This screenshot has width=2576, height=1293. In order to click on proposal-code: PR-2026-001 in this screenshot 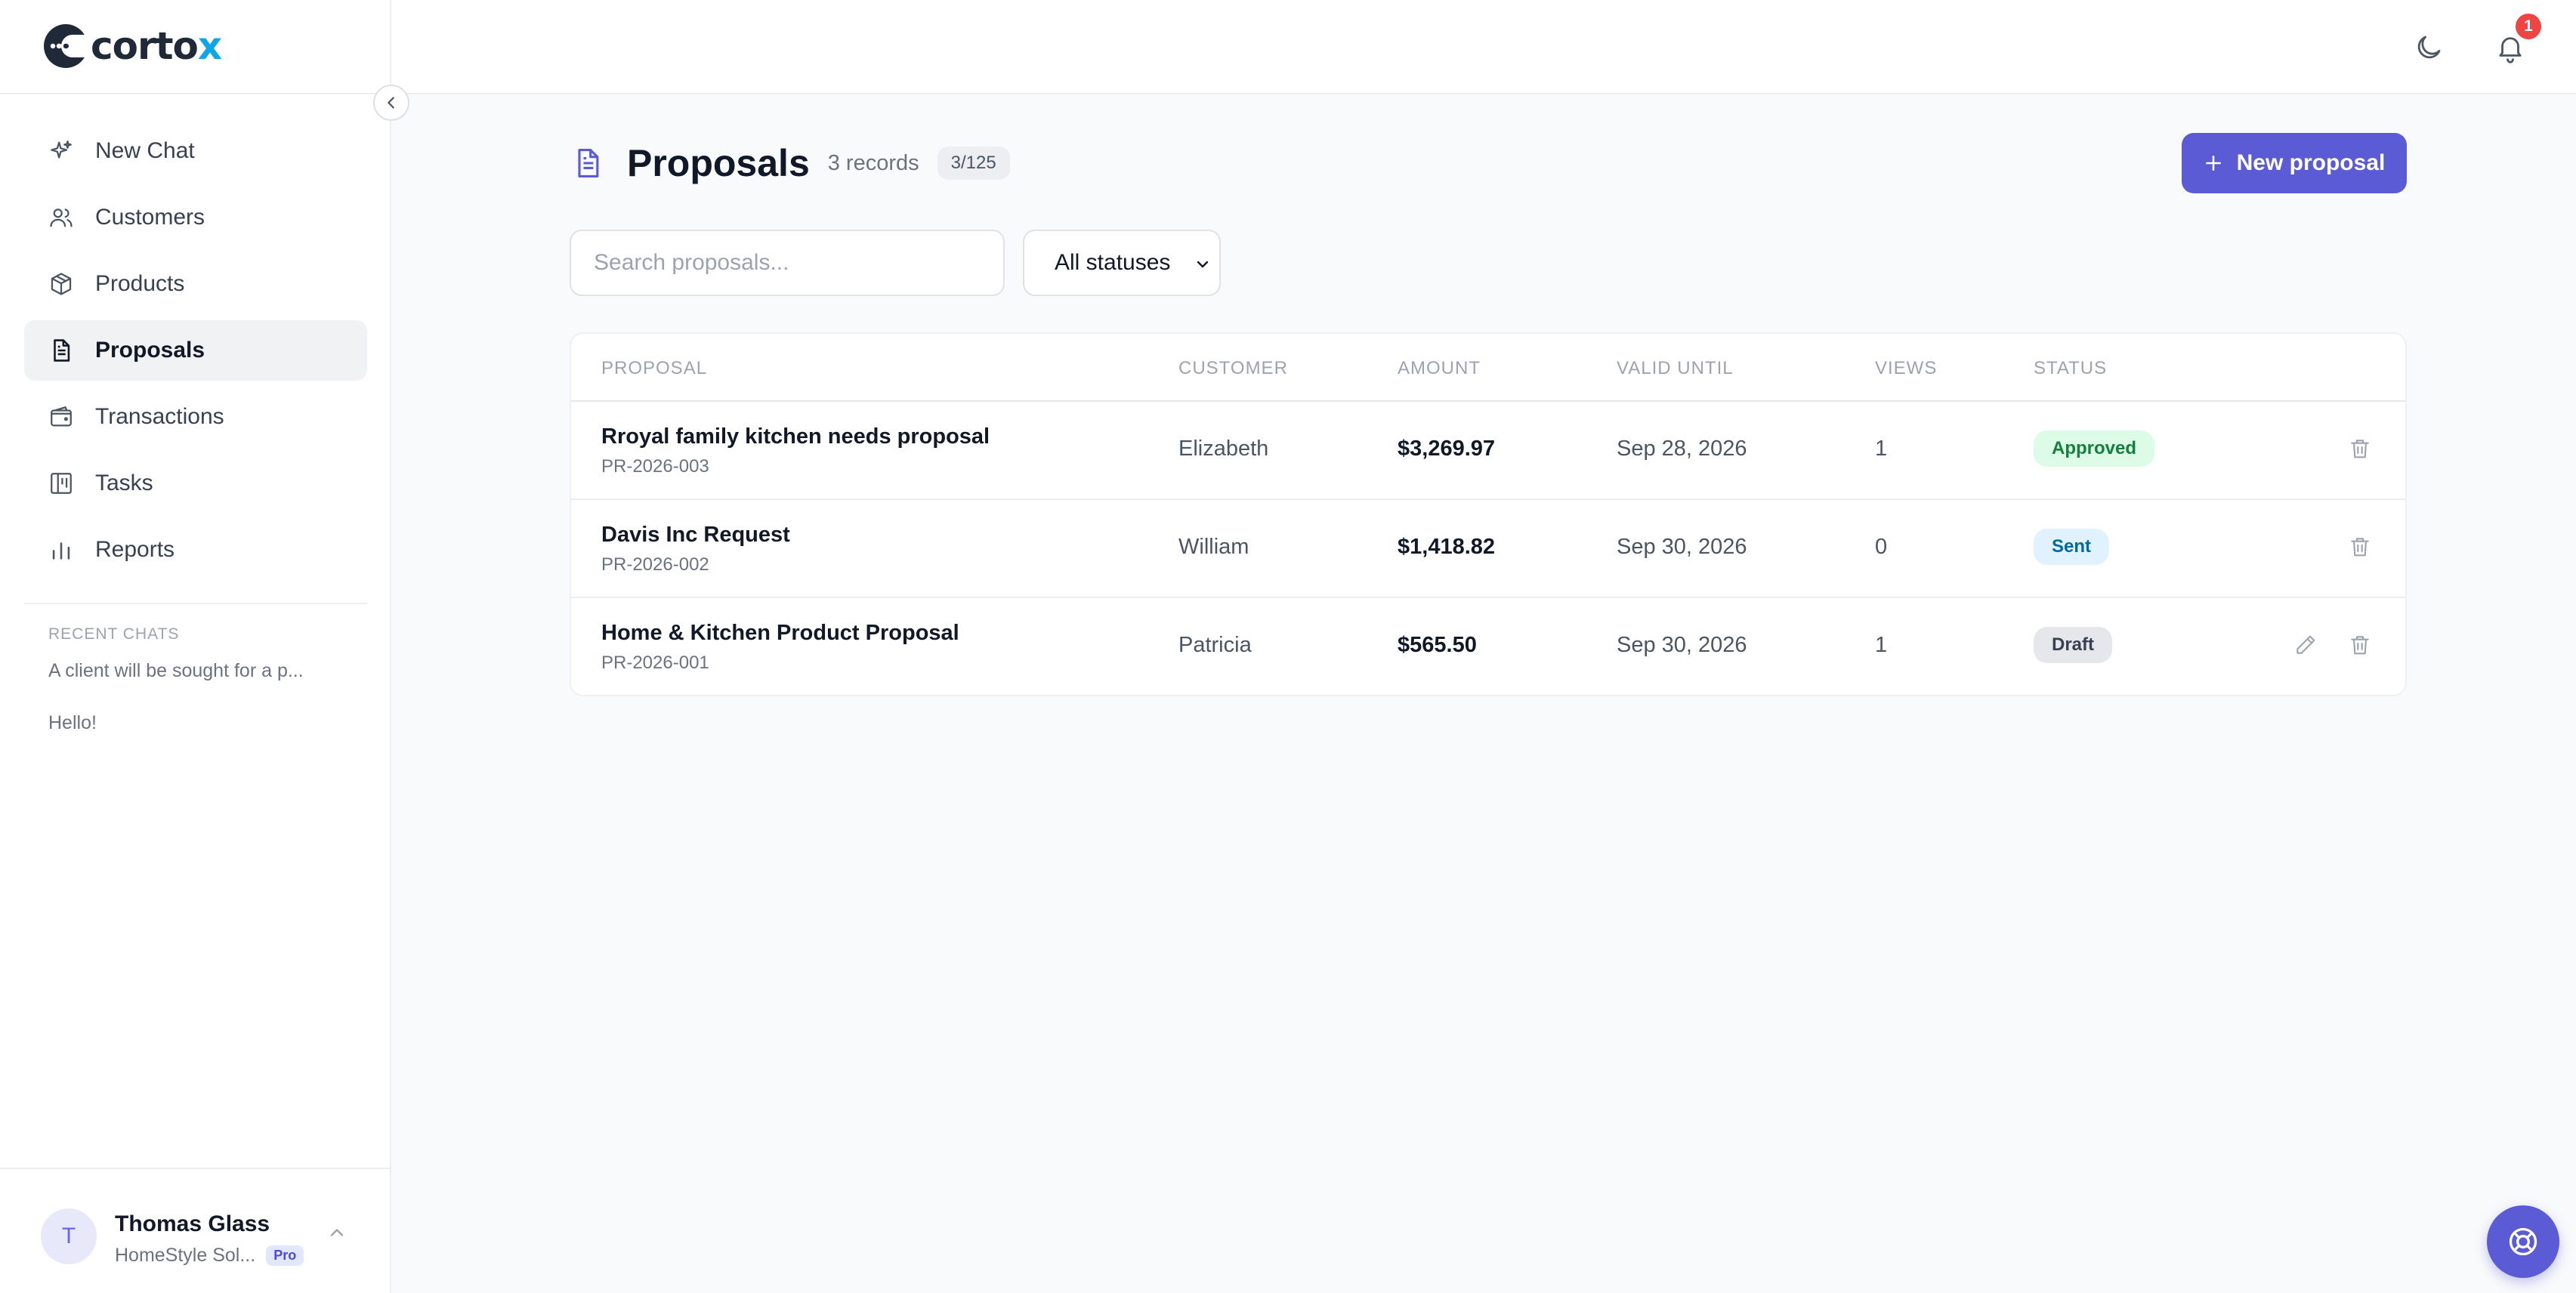, I will do `click(655, 663)`.